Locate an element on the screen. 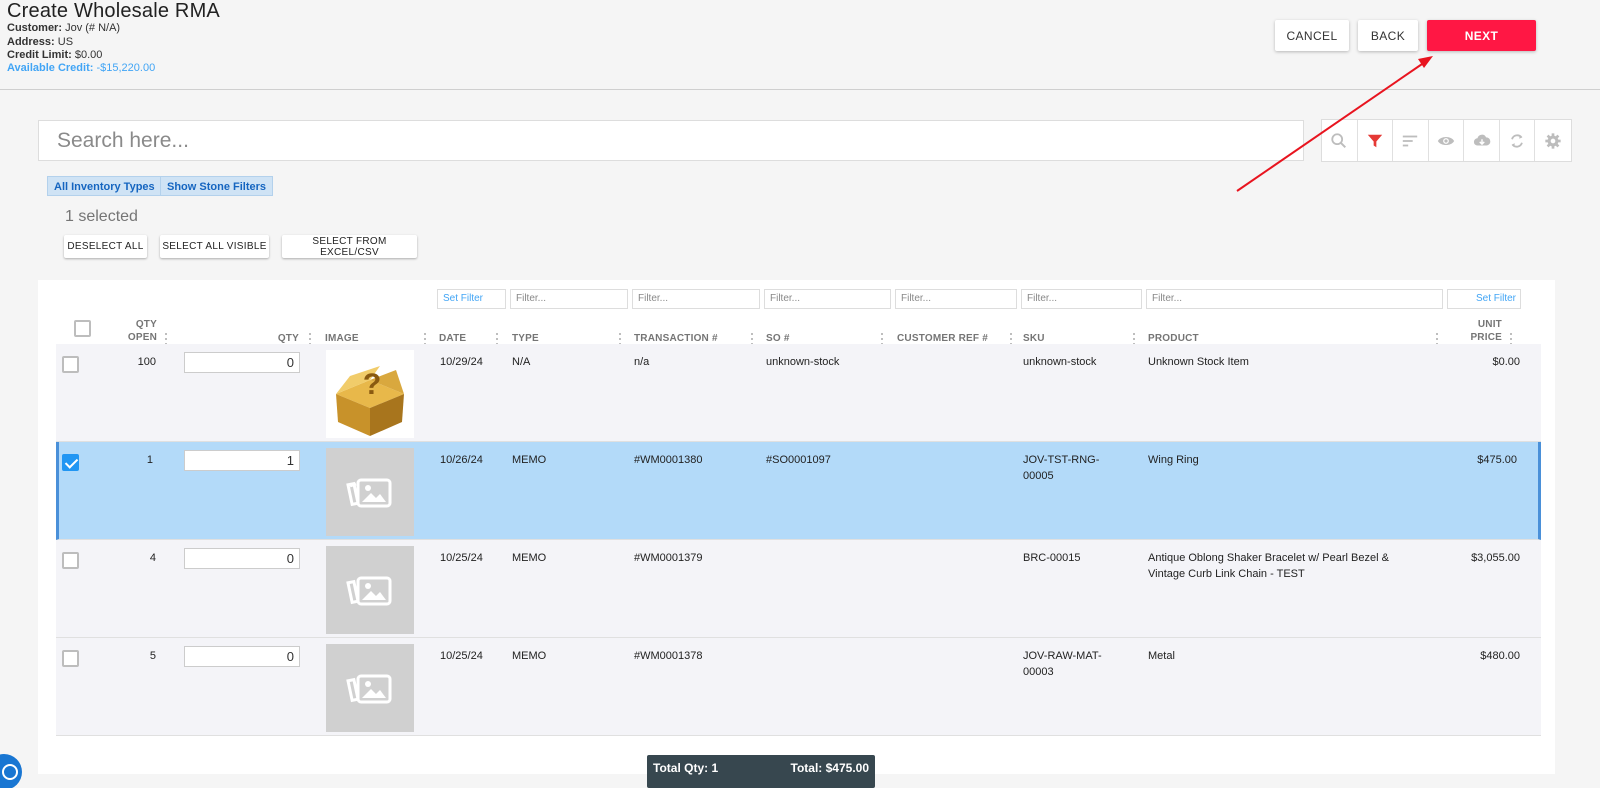  customer-label: Customer: is located at coordinates (35, 28).